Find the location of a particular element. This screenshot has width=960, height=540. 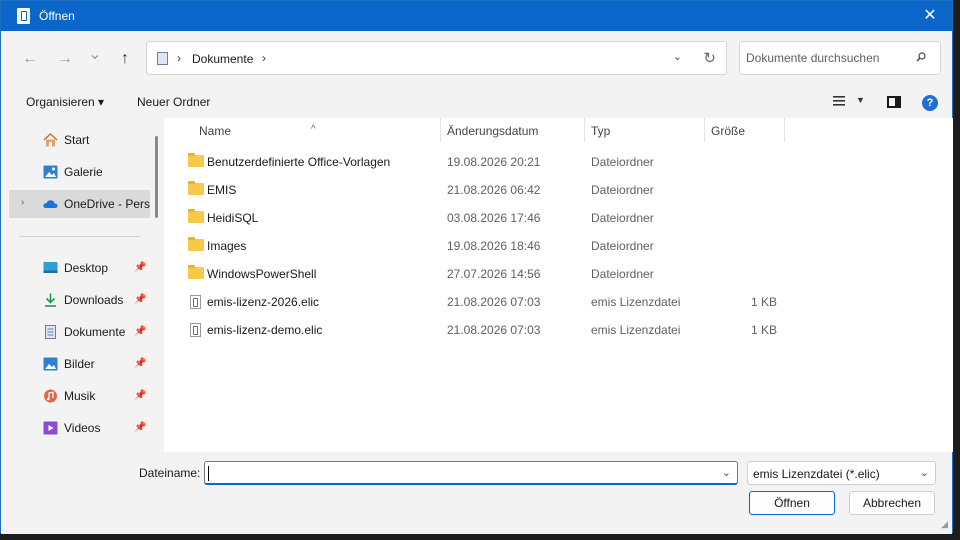

close-icon: ✕ is located at coordinates (930, 16).